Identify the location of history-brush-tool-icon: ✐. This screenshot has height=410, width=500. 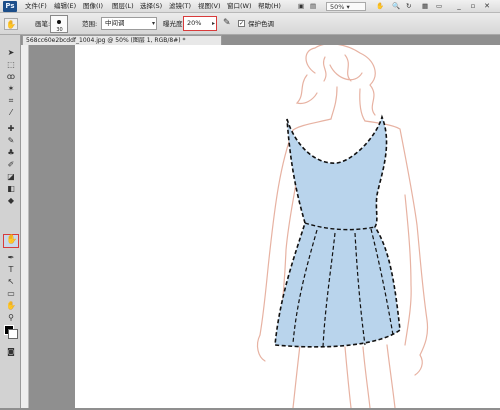
(11, 164).